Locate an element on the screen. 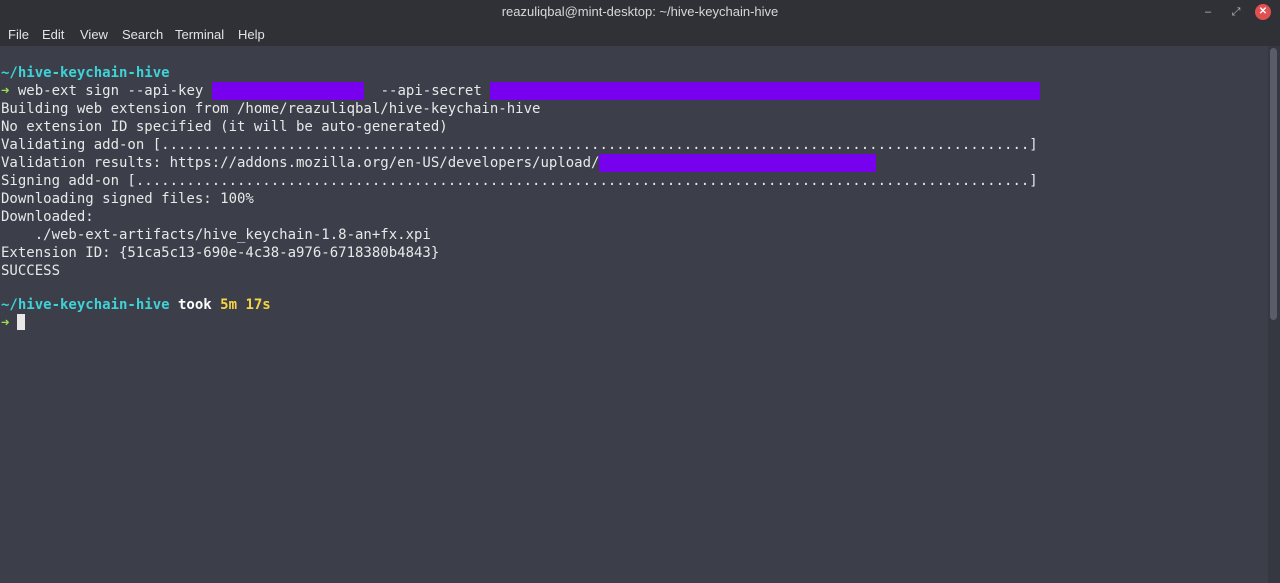  menu-view: View is located at coordinates (94, 34).